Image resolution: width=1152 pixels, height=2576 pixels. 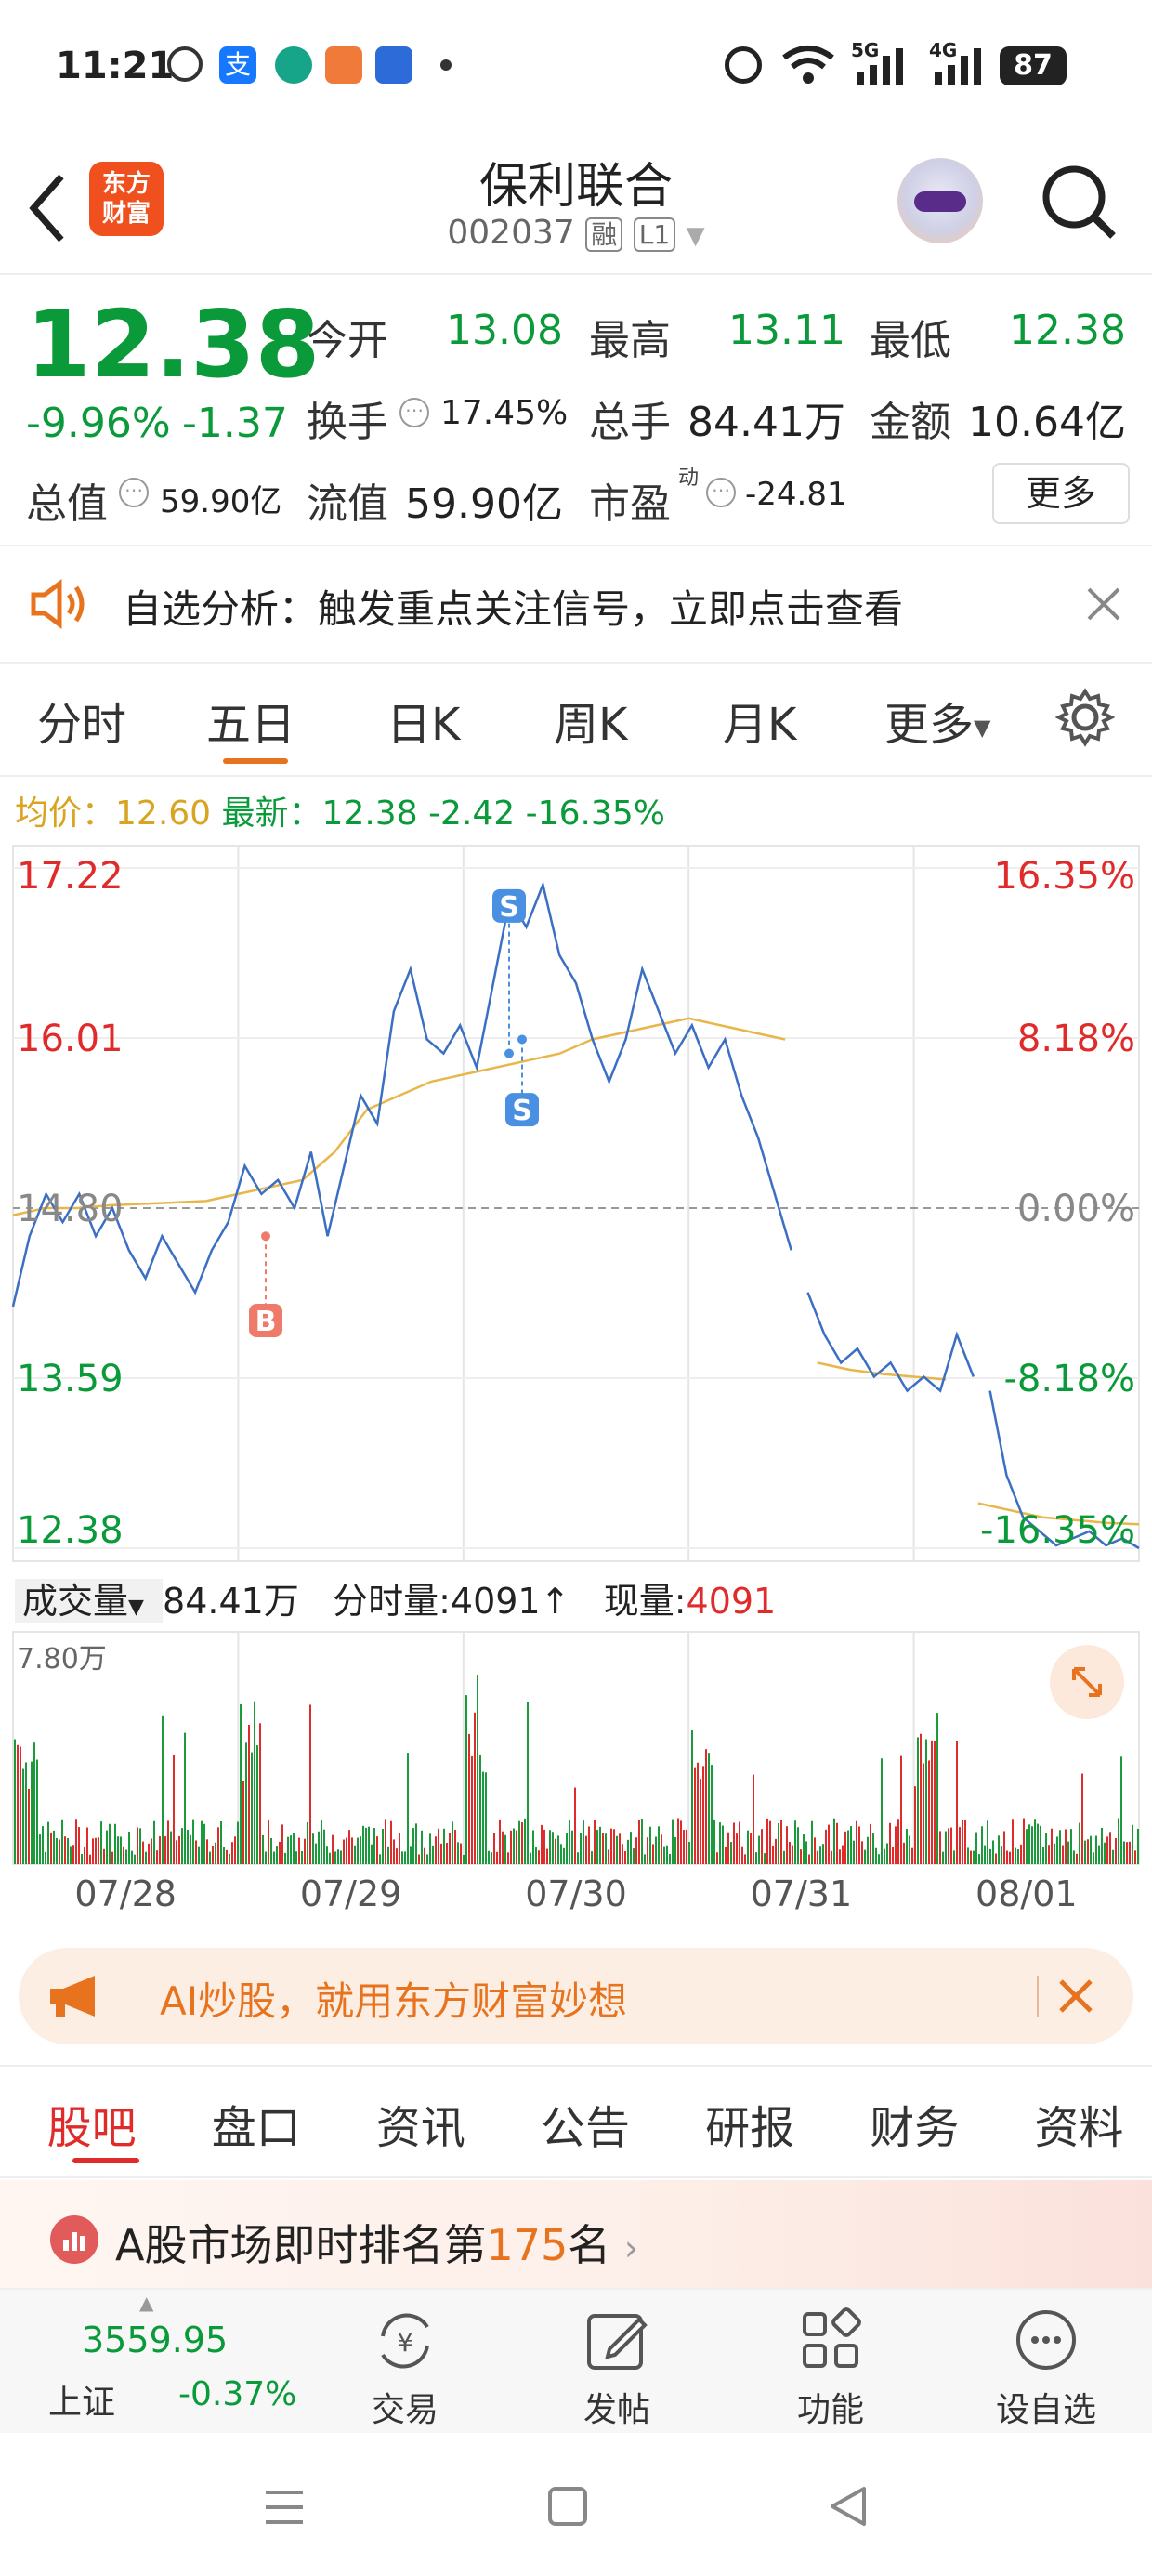 I want to click on section-tab: 资料, so click(x=1079, y=2123).